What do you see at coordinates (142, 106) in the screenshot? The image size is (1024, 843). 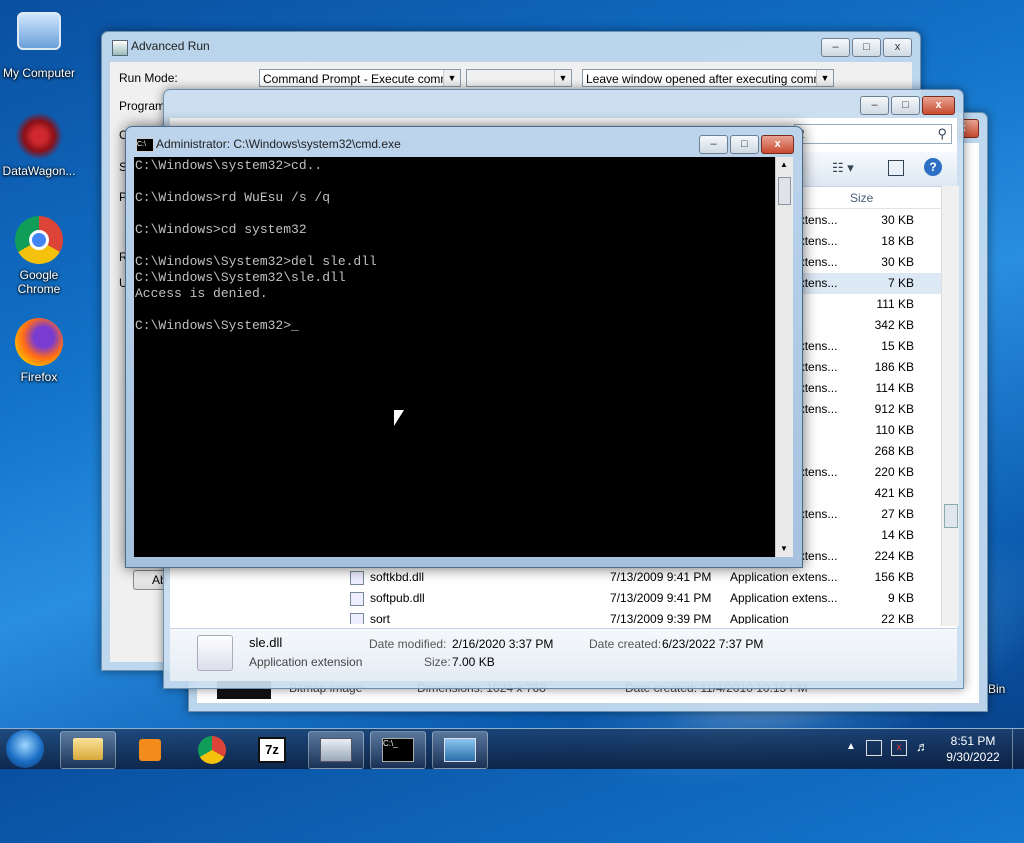 I see `program-label: Program` at bounding box center [142, 106].